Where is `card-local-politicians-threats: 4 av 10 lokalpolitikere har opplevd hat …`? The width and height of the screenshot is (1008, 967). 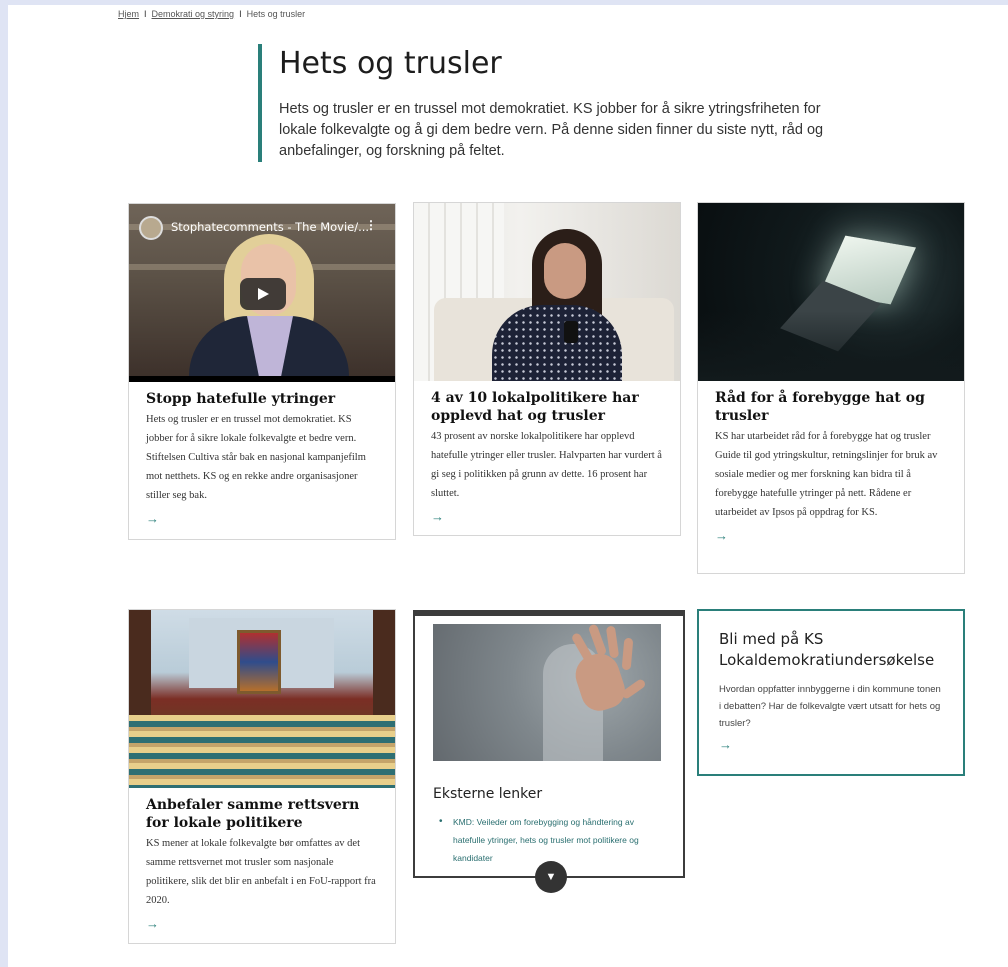 card-local-politicians-threats: 4 av 10 lokalpolitikere har opplevd hat … is located at coordinates (547, 369).